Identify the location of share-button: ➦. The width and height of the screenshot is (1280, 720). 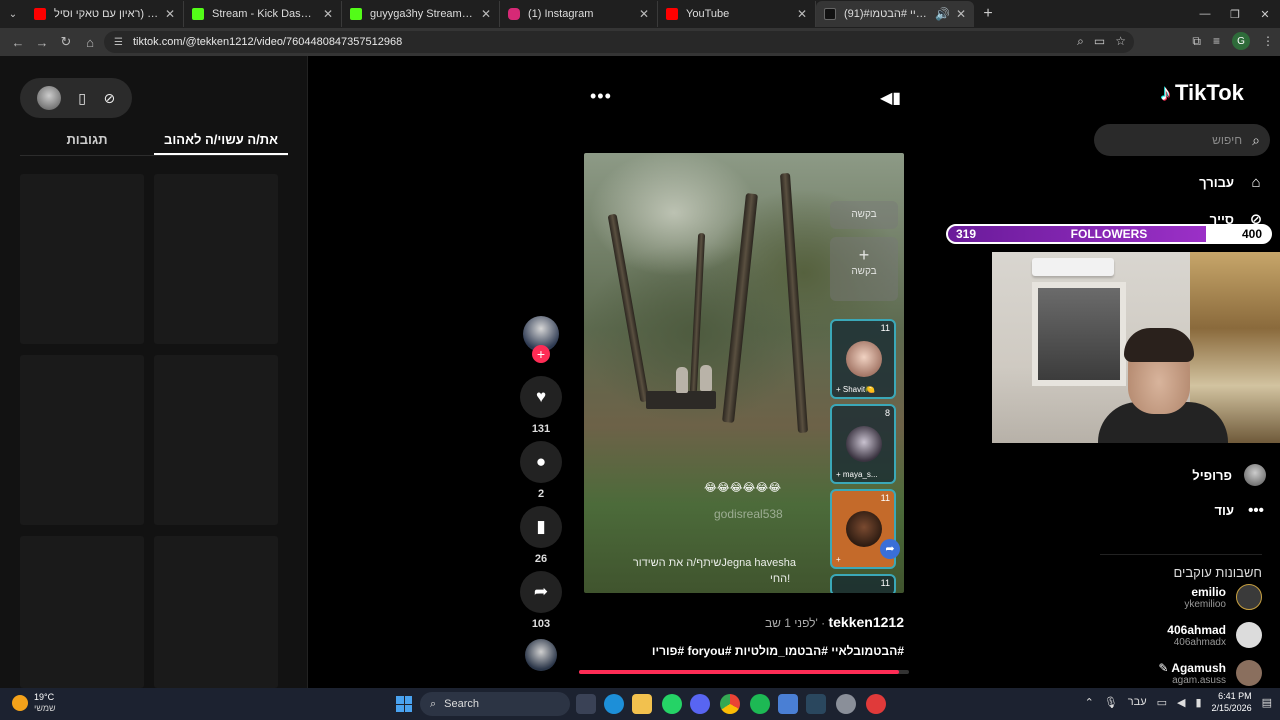
(541, 592).